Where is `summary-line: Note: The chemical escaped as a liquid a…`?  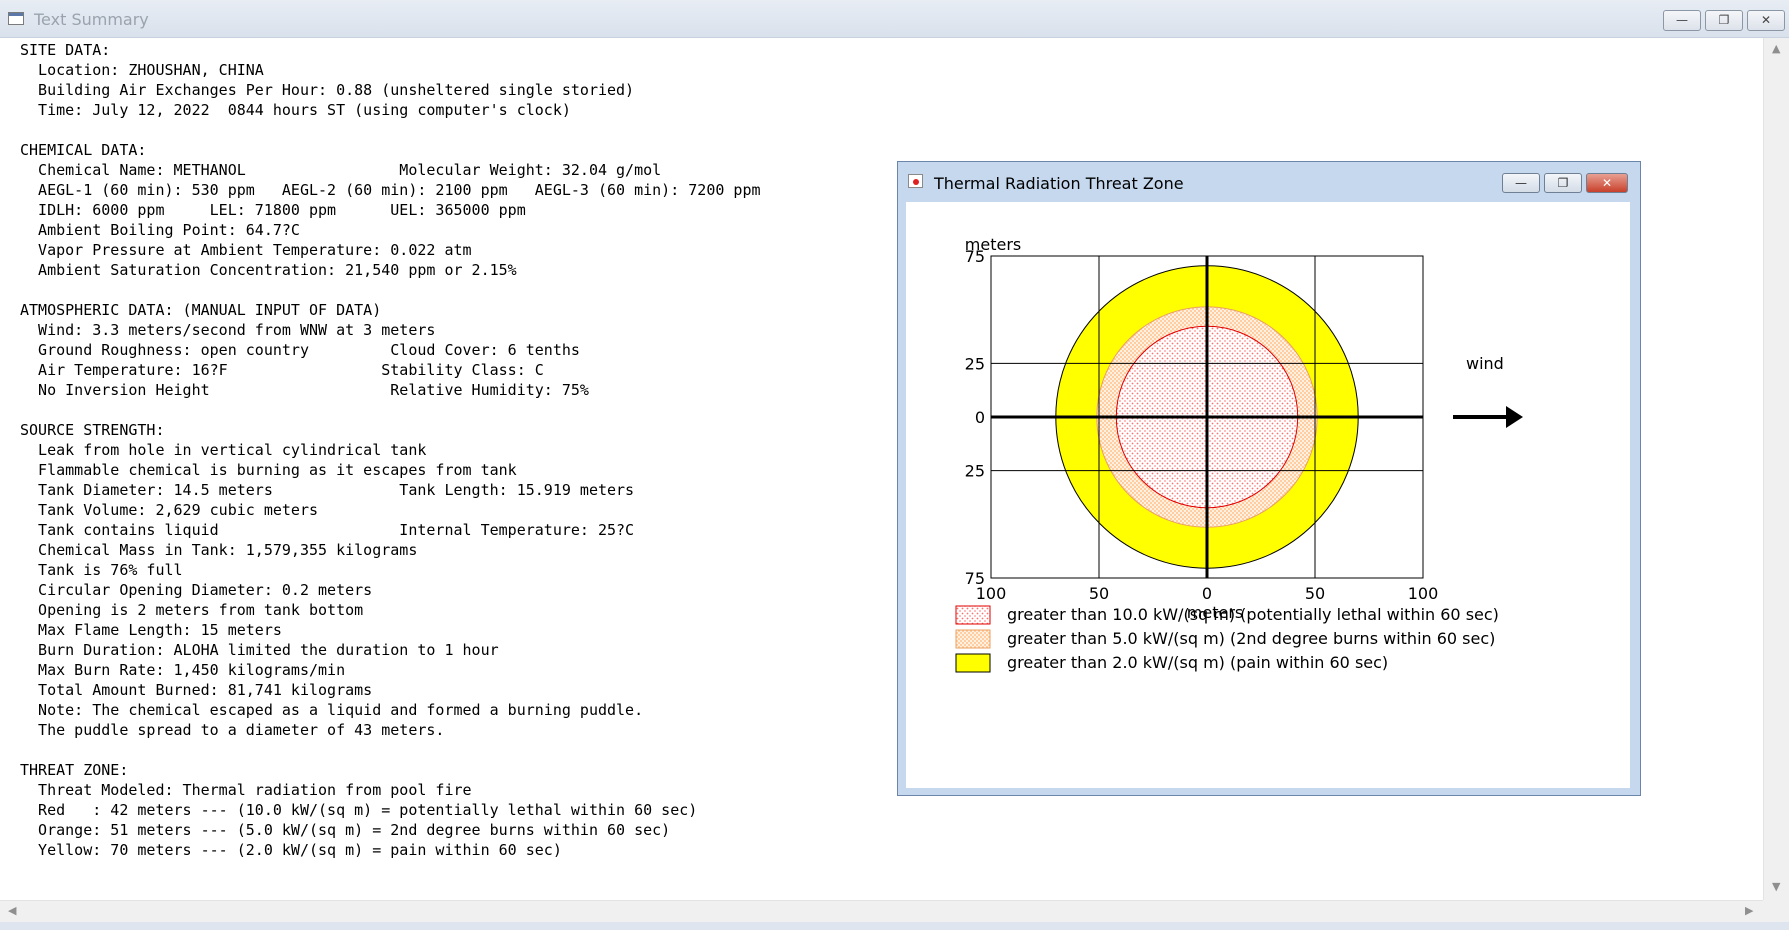 summary-line: Note: The chemical escaped as a liquid a… is located at coordinates (332, 710).